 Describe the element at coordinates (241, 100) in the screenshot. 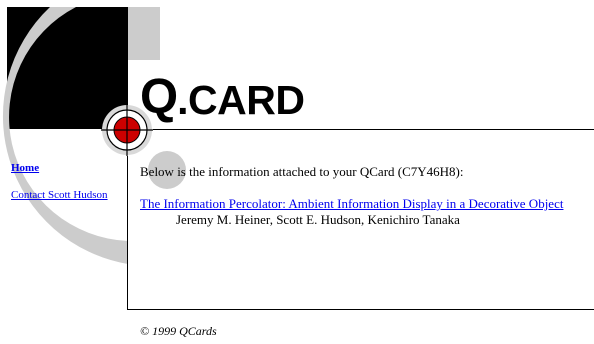

I see `logo-rest: .CARD` at that location.